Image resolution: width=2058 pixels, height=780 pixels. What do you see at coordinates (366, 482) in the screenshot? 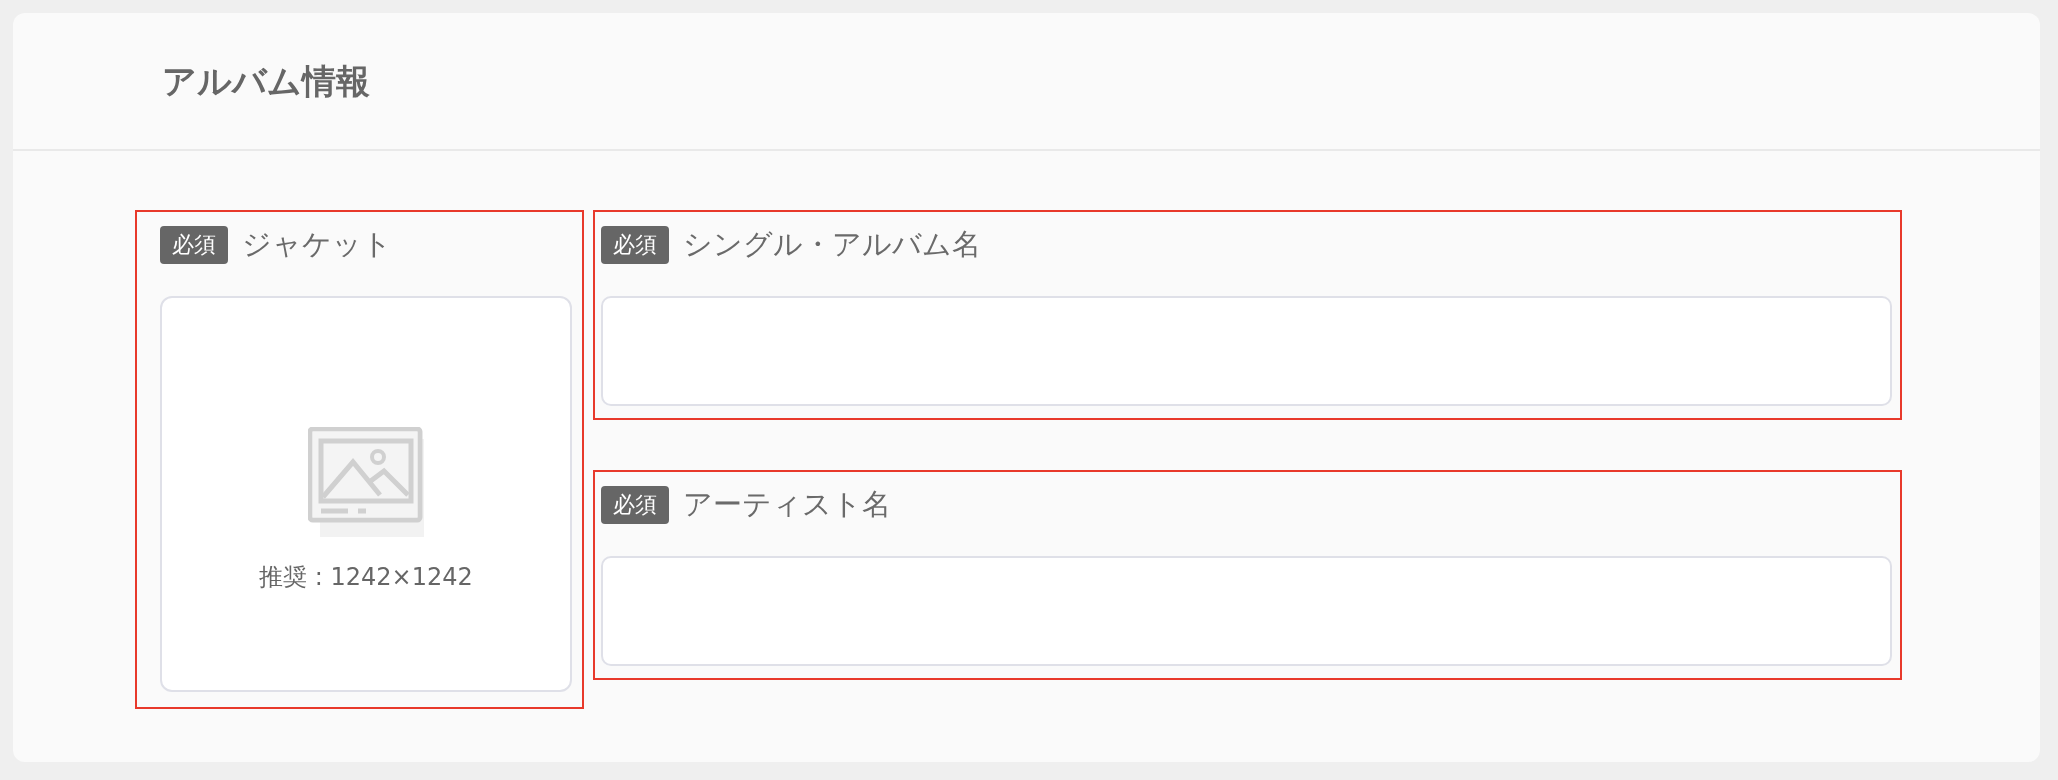
I see `image-placeholder-icon` at bounding box center [366, 482].